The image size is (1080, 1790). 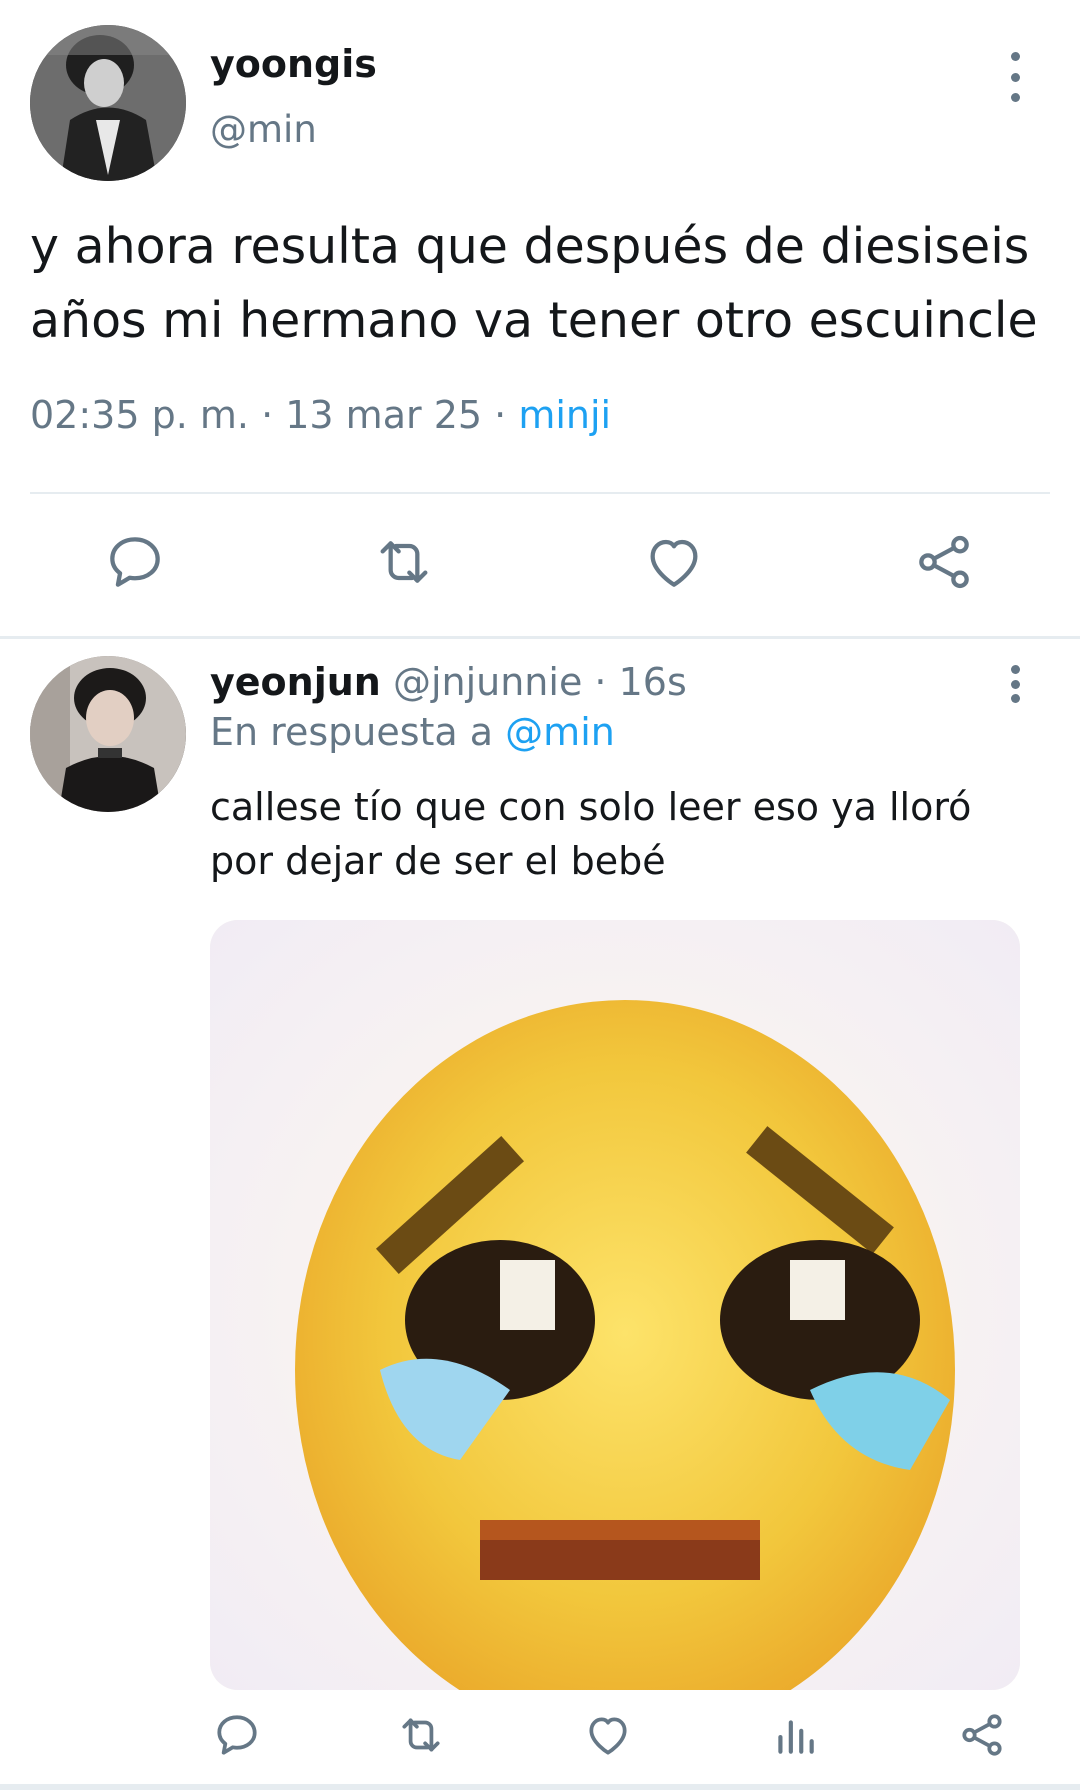 What do you see at coordinates (295, 682) in the screenshot?
I see `reply-author-name: yeonjun` at bounding box center [295, 682].